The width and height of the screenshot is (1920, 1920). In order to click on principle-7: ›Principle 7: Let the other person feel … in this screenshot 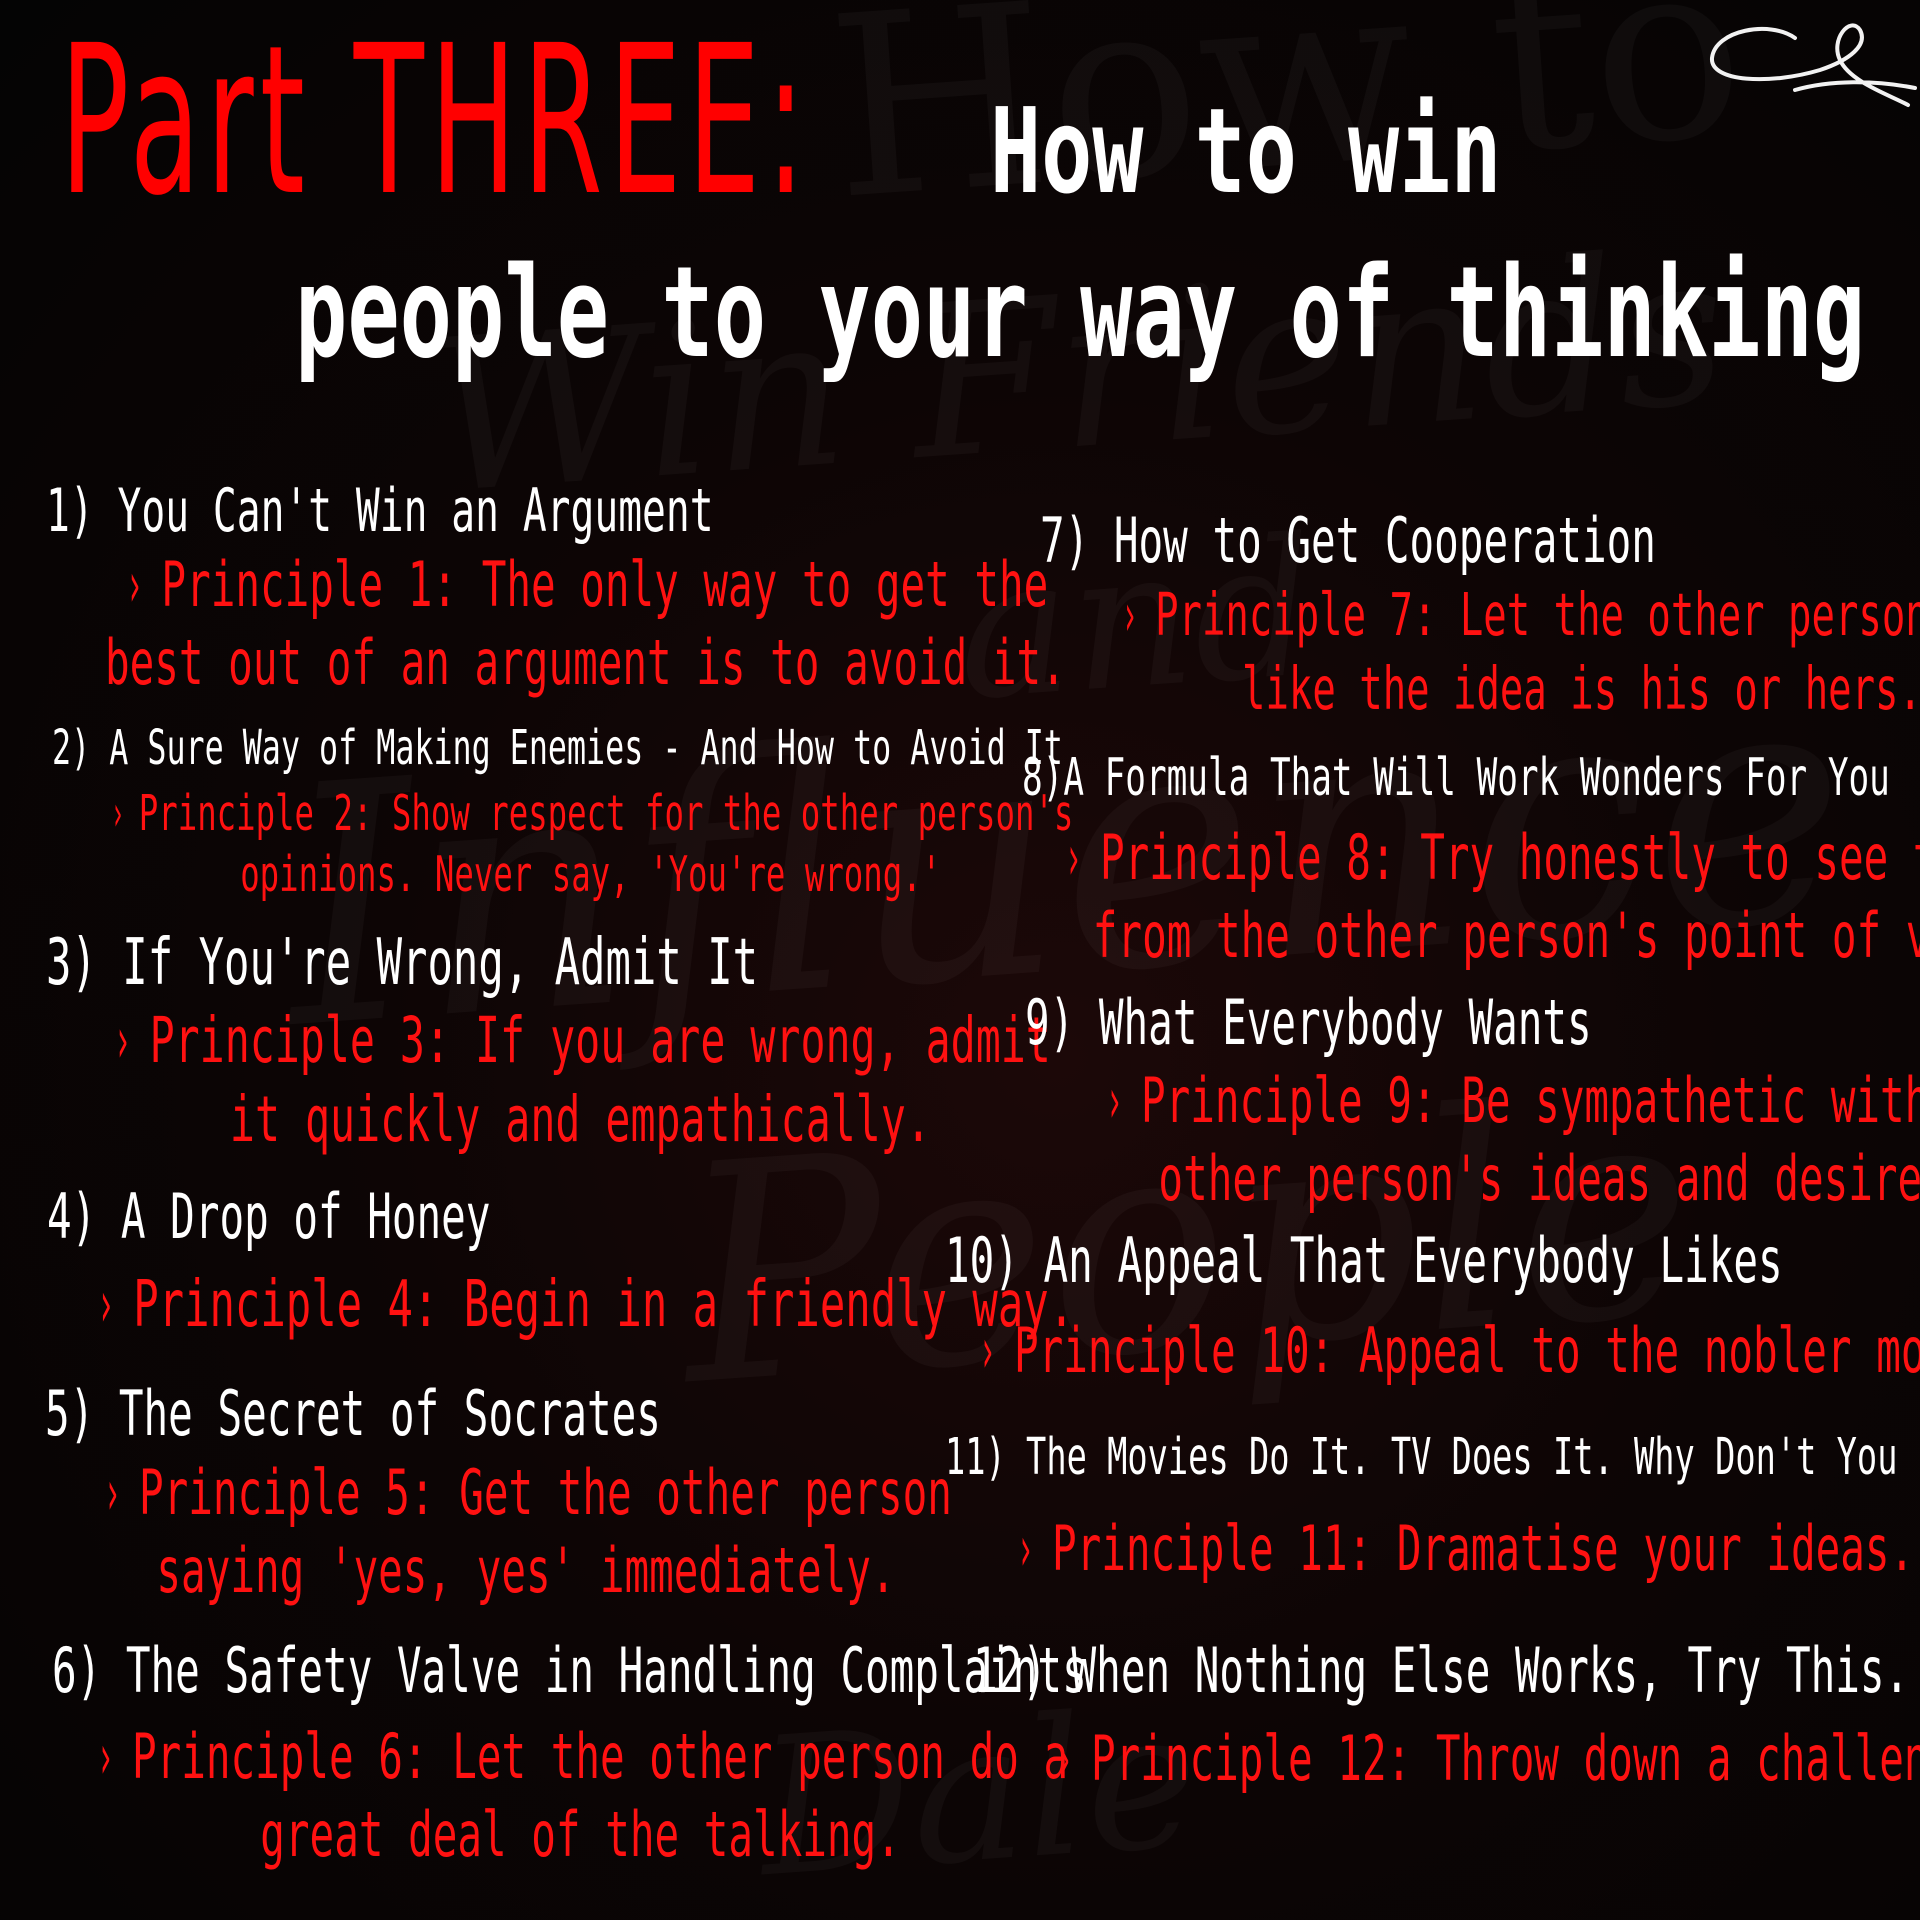, I will do `click(1520, 651)`.